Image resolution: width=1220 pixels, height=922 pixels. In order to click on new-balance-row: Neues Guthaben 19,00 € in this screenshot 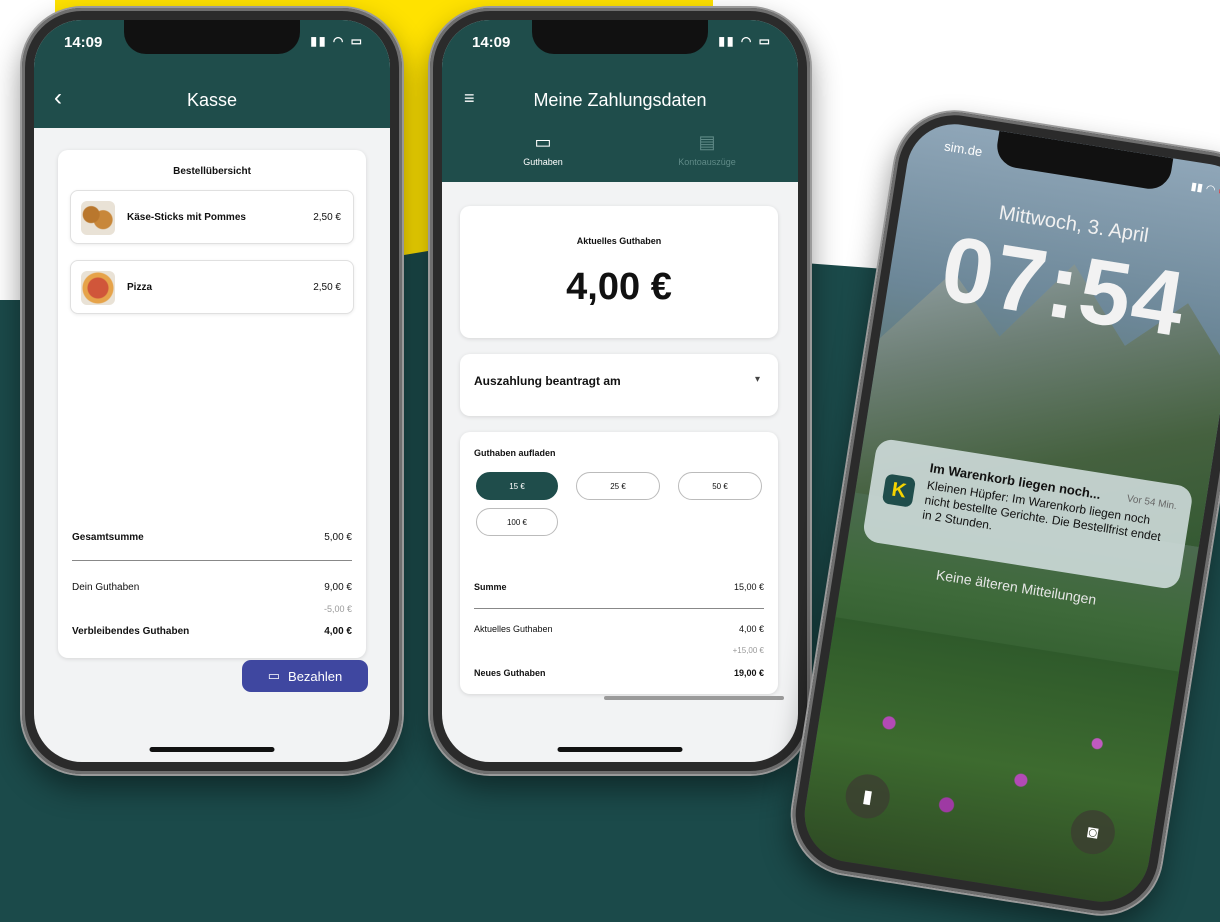, I will do `click(619, 673)`.